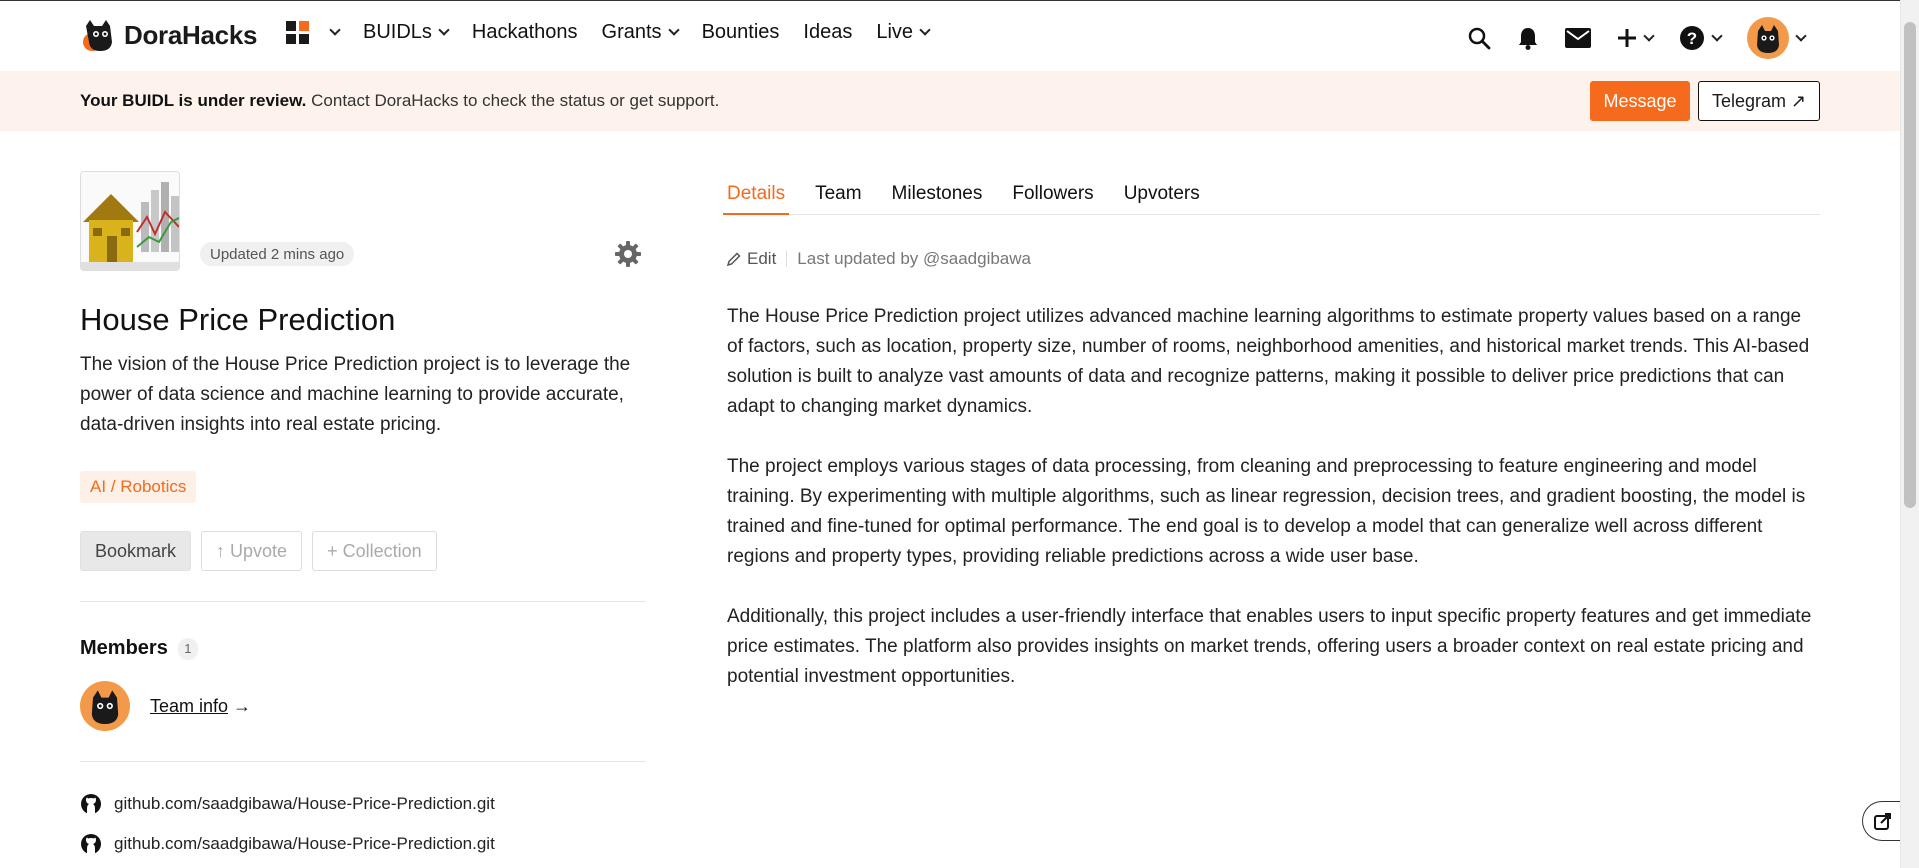  I want to click on mail-icon, so click(1578, 38).